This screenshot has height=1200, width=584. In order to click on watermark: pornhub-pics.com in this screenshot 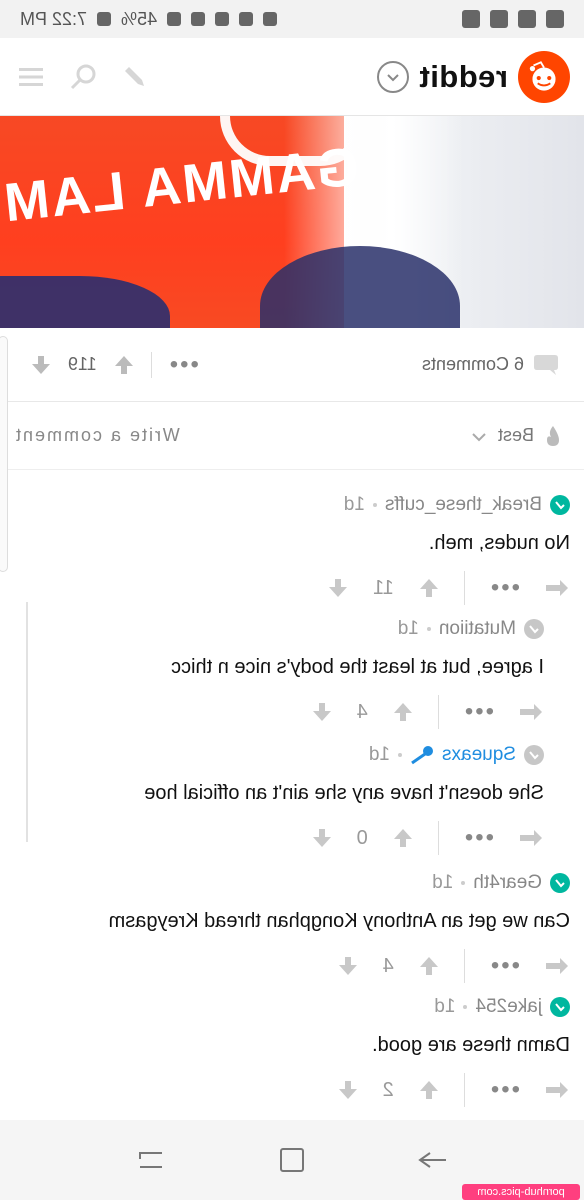, I will do `click(521, 1192)`.